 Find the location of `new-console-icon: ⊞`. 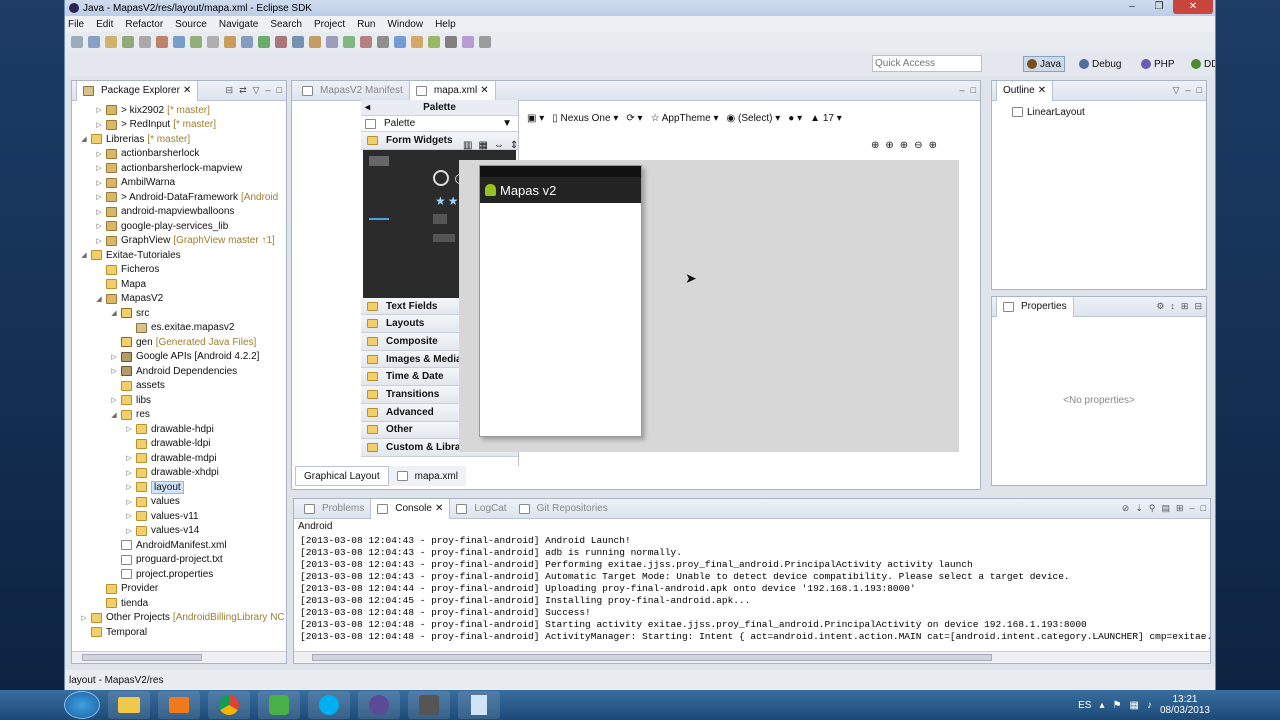

new-console-icon: ⊞ is located at coordinates (1180, 508).